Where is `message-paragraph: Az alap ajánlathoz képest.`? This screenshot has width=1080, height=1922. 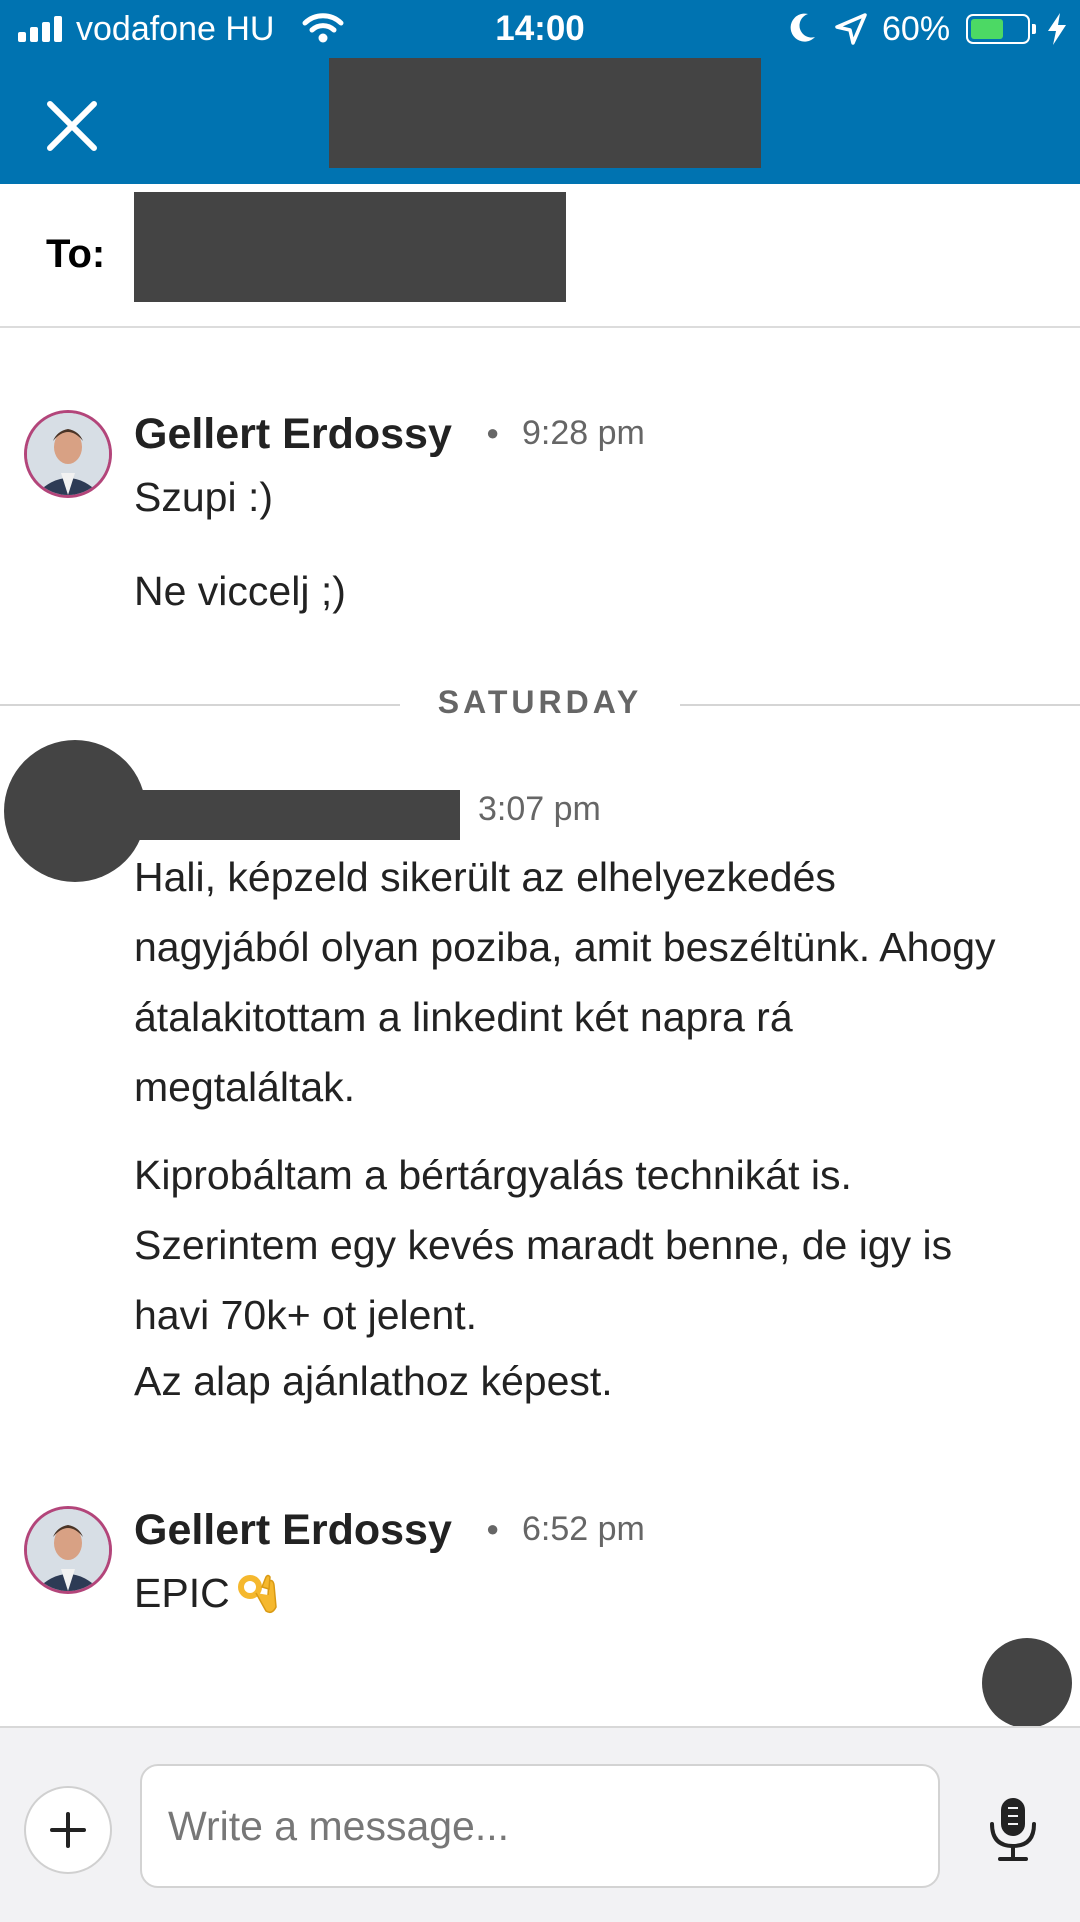
message-paragraph: Az alap ajánlathoz képest. is located at coordinates (373, 1381).